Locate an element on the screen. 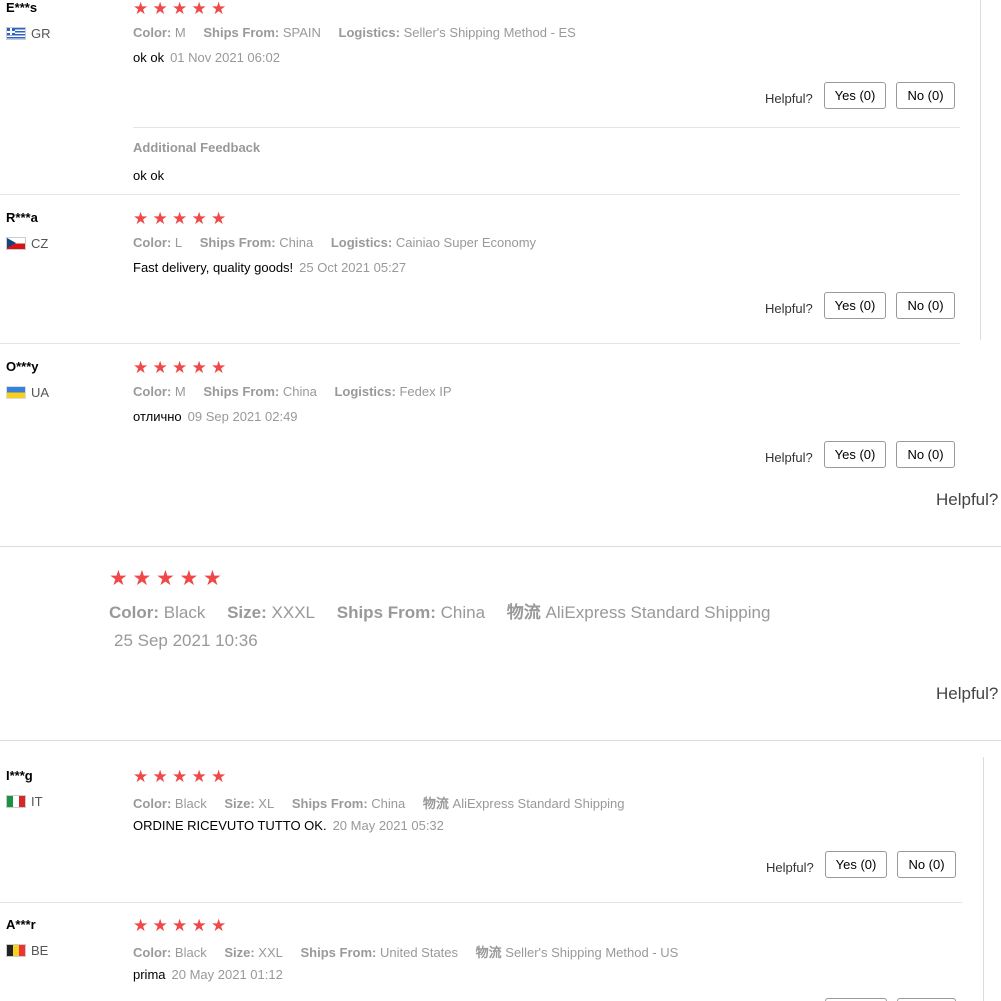 The height and width of the screenshot is (1001, 1001). reviewer-country: IT is located at coordinates (24, 801).